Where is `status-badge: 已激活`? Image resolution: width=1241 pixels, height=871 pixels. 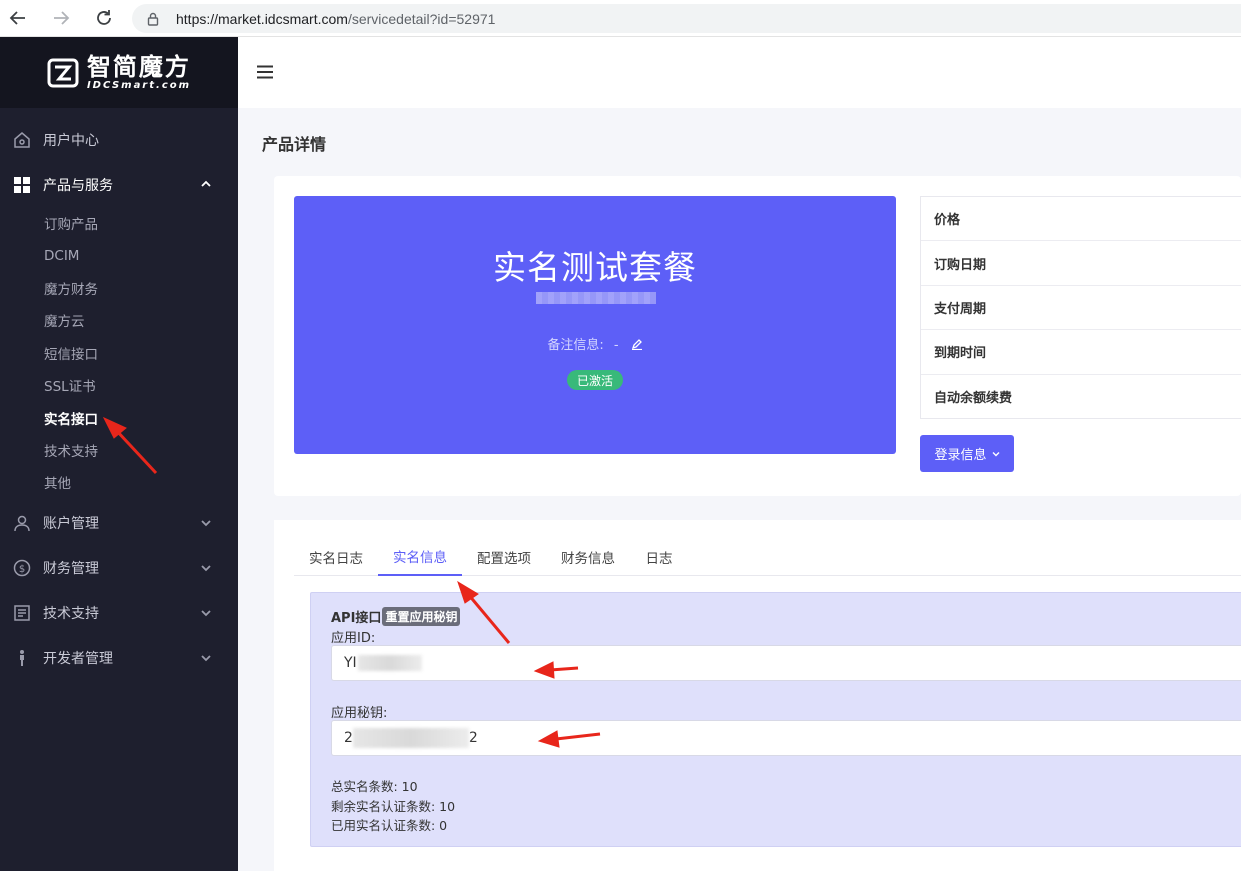 status-badge: 已激活 is located at coordinates (595, 380).